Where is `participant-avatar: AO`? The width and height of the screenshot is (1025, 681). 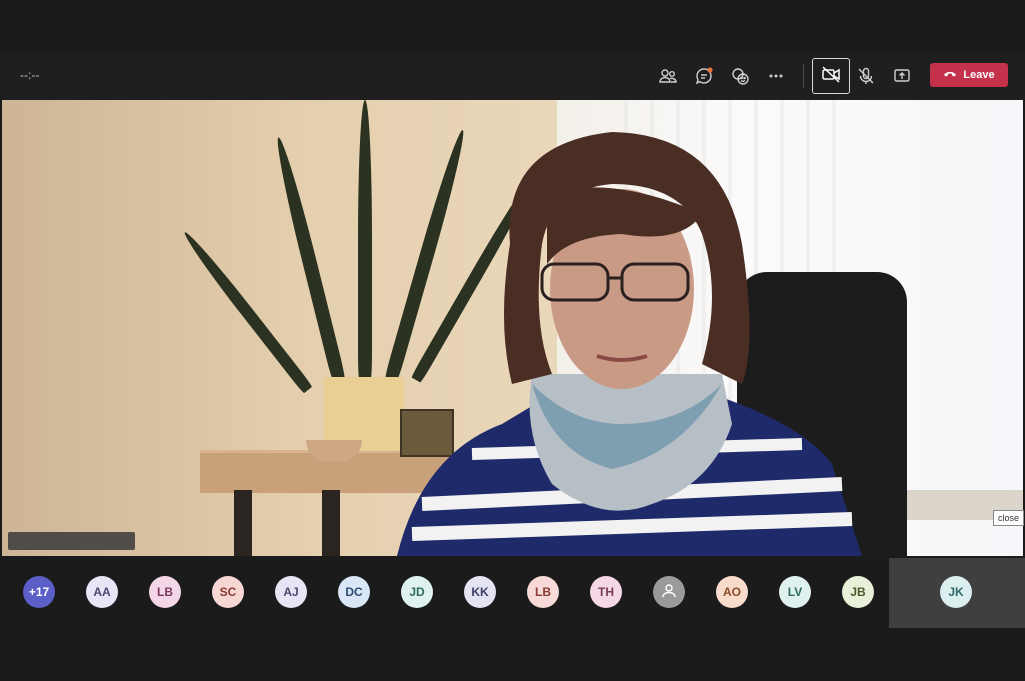 participant-avatar: AO is located at coordinates (732, 592).